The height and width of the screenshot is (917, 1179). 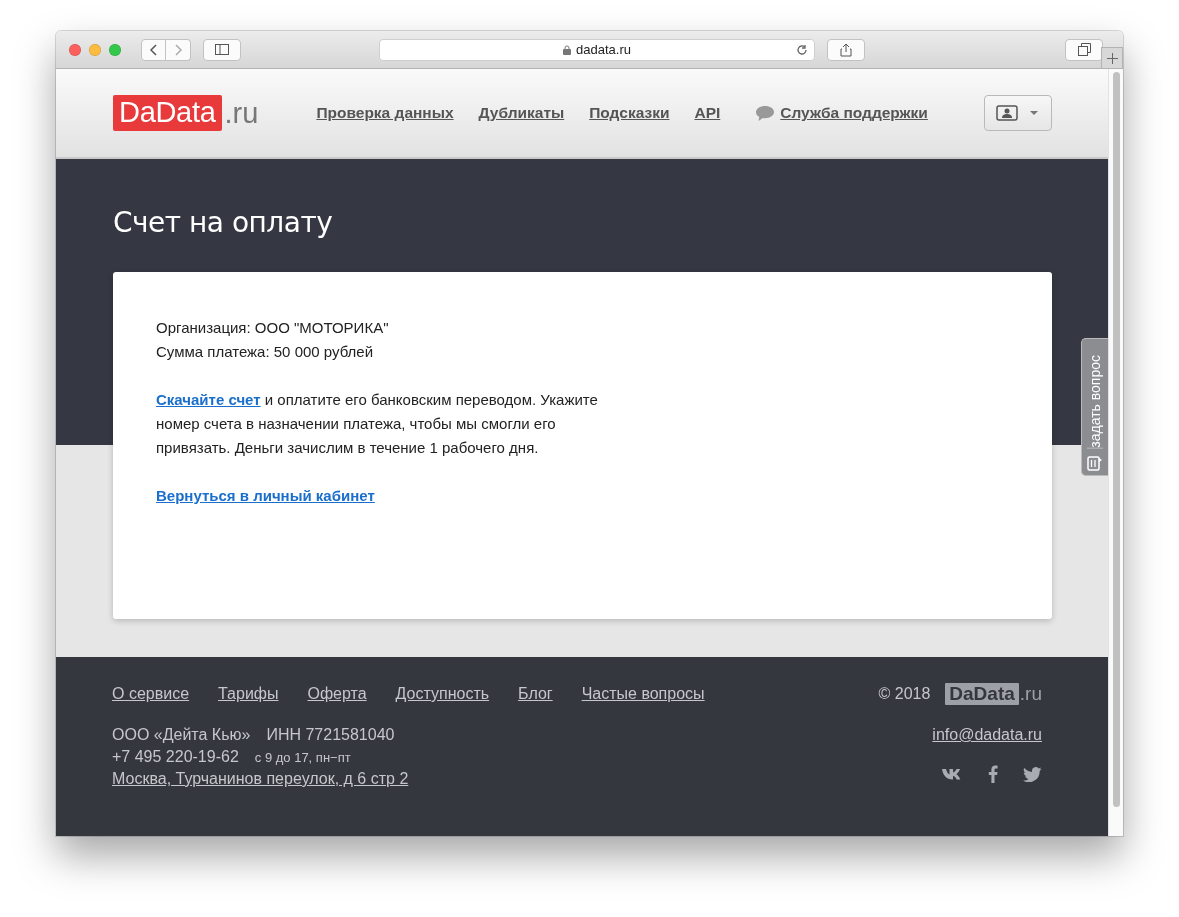 What do you see at coordinates (273, 328) in the screenshot?
I see `info-line: Организация: ООО "МОТОРИКА"` at bounding box center [273, 328].